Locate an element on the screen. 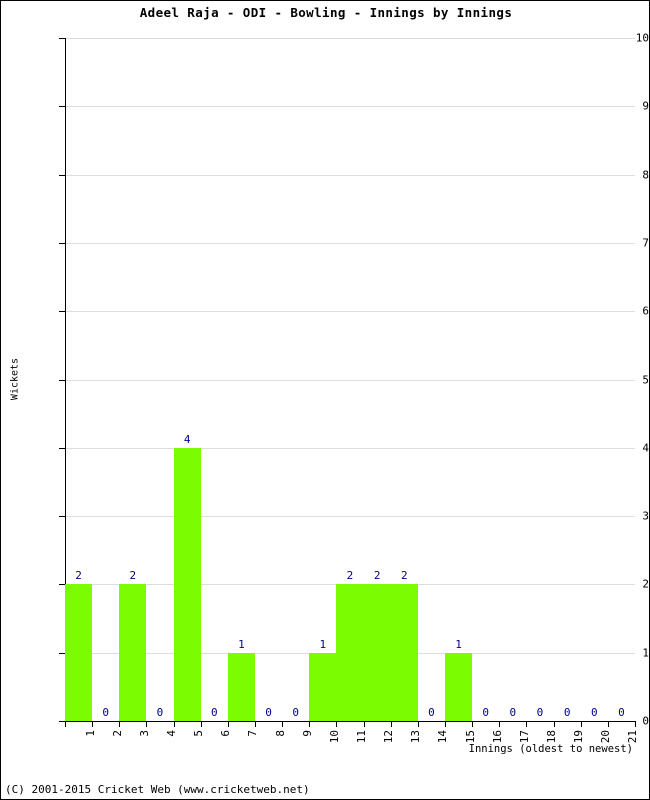  y-axis-title: Wickets is located at coordinates (15, 379).